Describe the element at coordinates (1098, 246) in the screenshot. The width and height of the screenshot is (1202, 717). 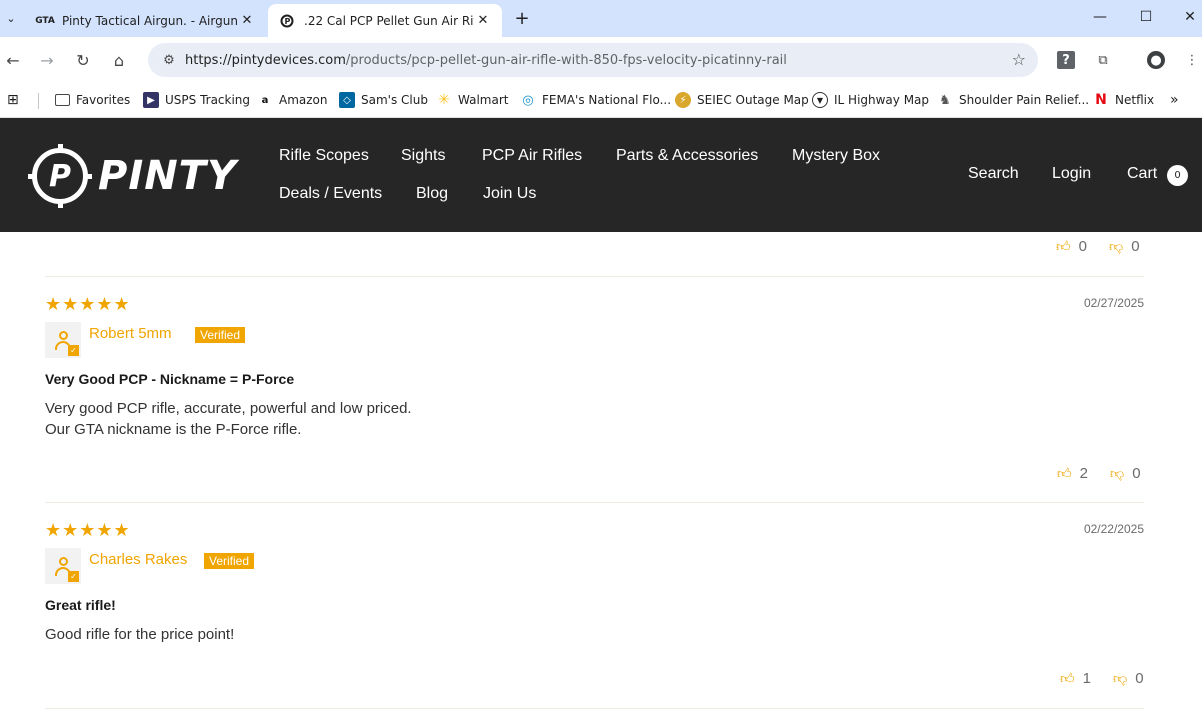
I see `review-votes: 👍︎ 0 👎︎ 0` at that location.